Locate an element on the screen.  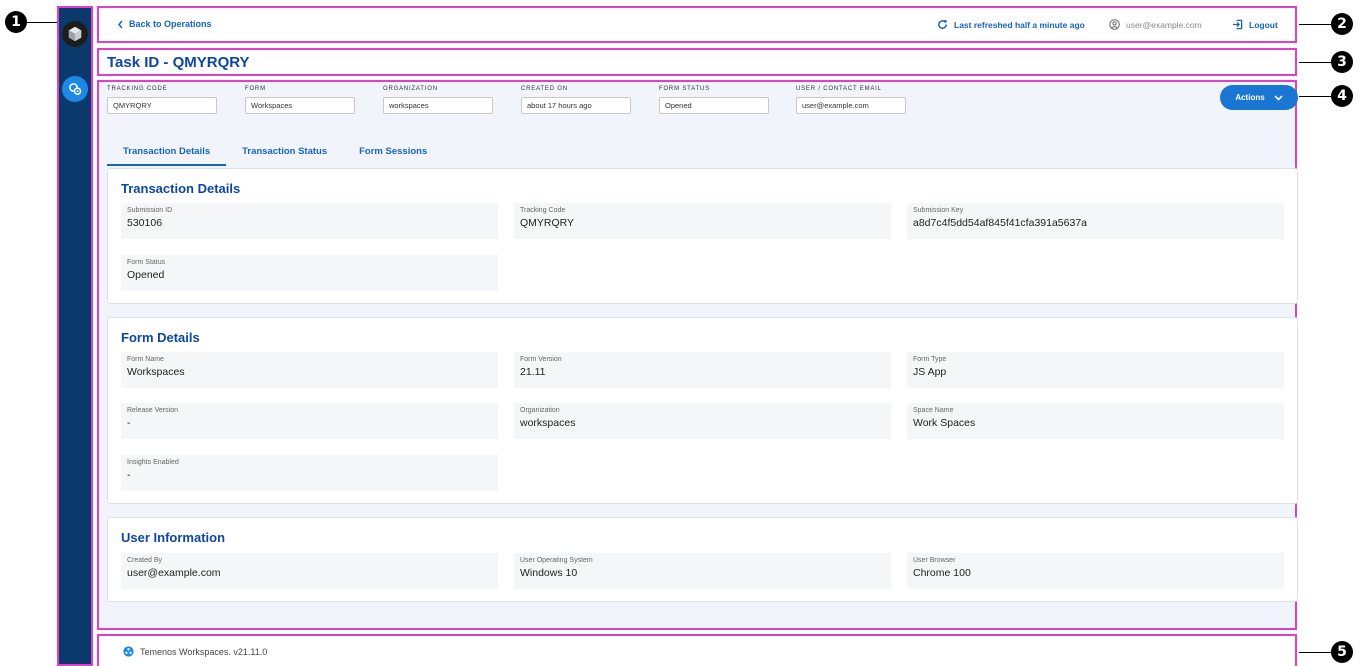
meta-tracking-code: TRACKING CODE is located at coordinates (162, 100).